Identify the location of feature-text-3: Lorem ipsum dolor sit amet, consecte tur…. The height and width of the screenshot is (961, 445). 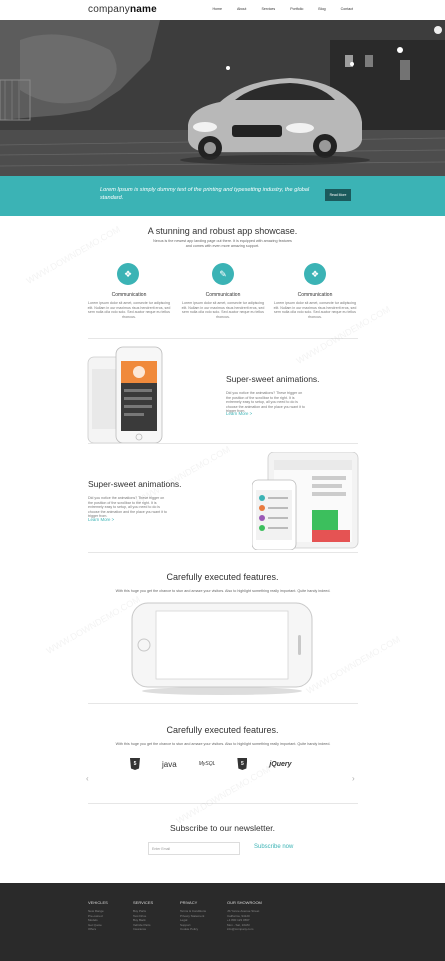
(315, 310).